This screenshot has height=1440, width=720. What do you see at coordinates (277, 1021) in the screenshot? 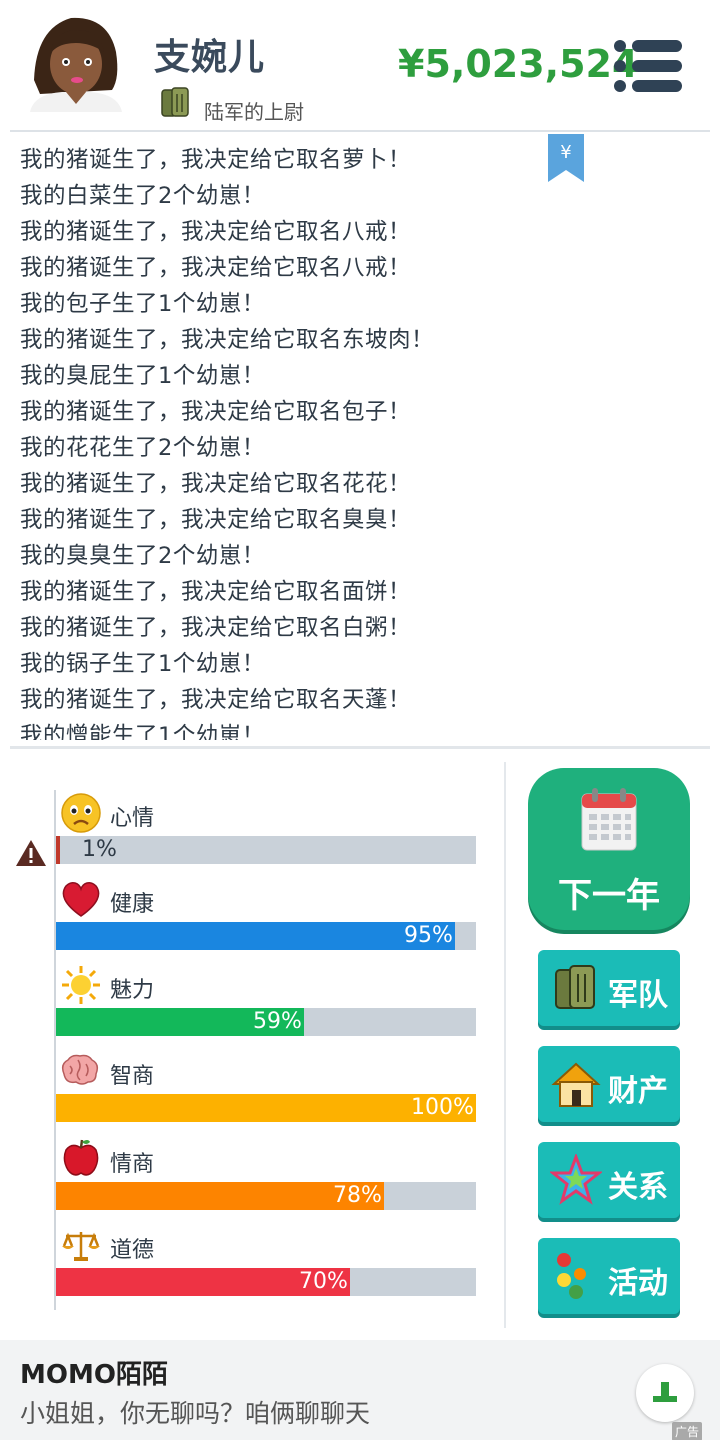
I see `stat-value-charm: 59%` at bounding box center [277, 1021].